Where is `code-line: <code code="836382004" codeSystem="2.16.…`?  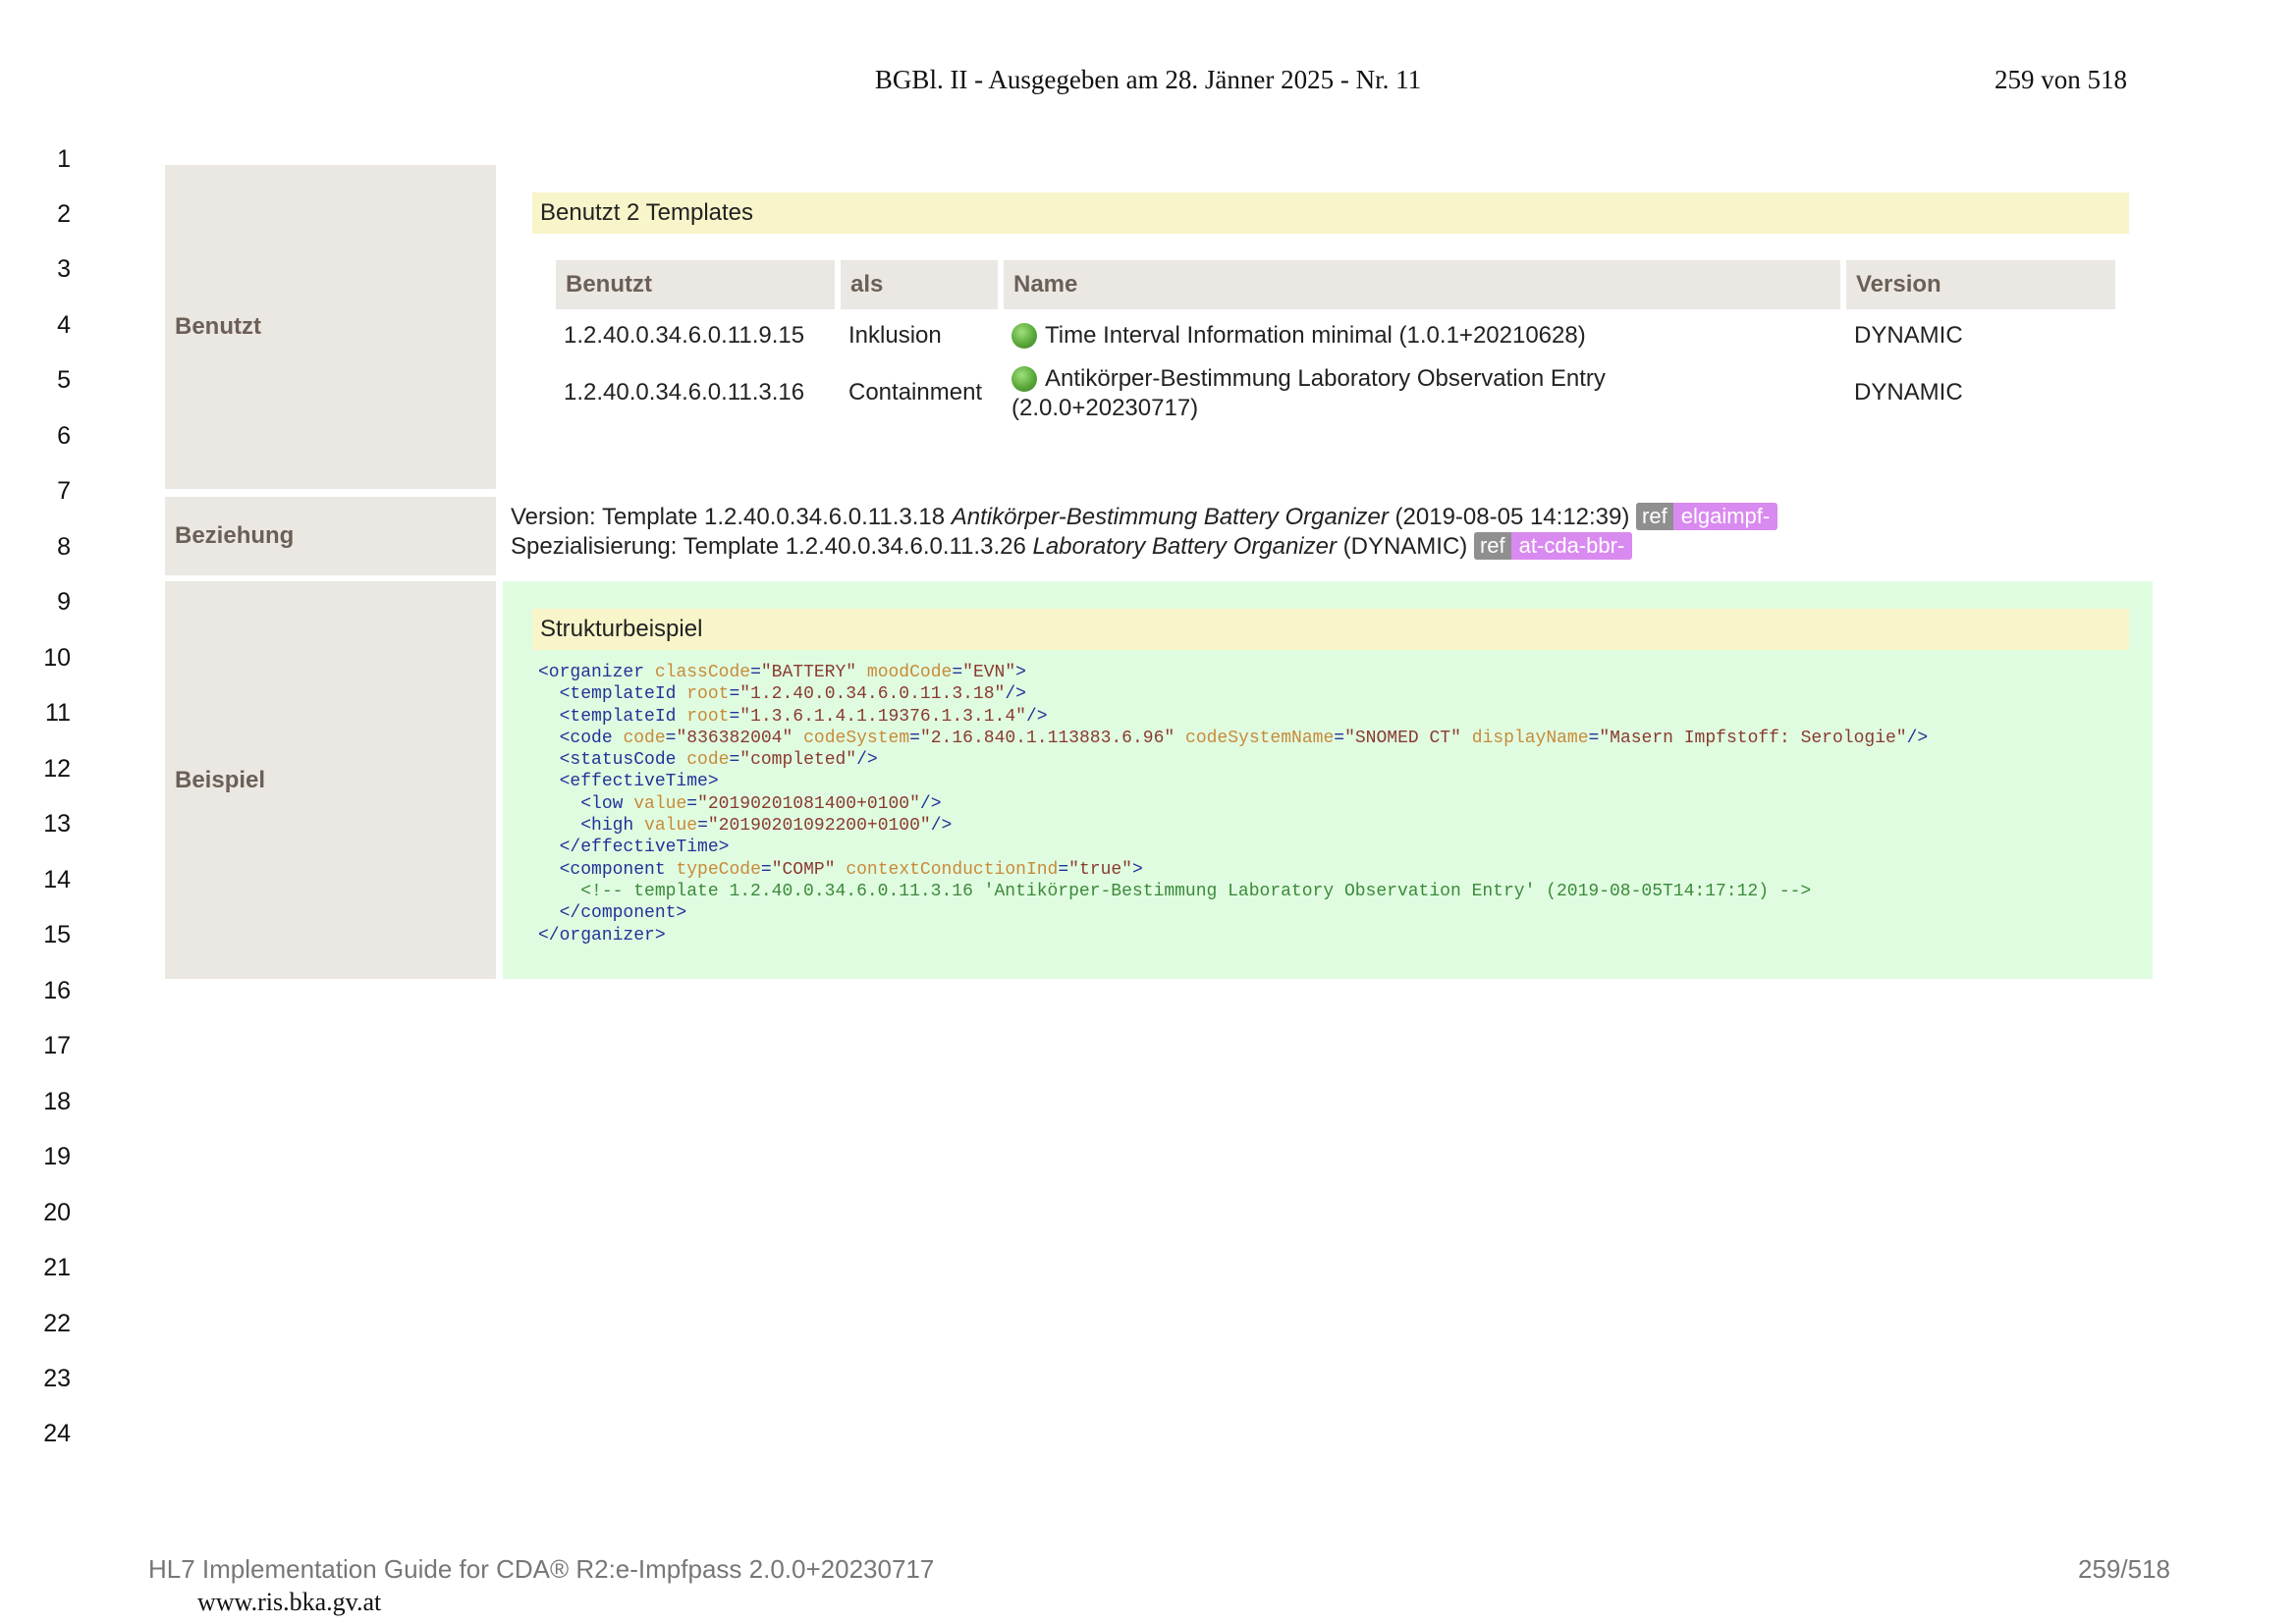
code-line: <code code="836382004" codeSystem="2.16.… is located at coordinates (1244, 738).